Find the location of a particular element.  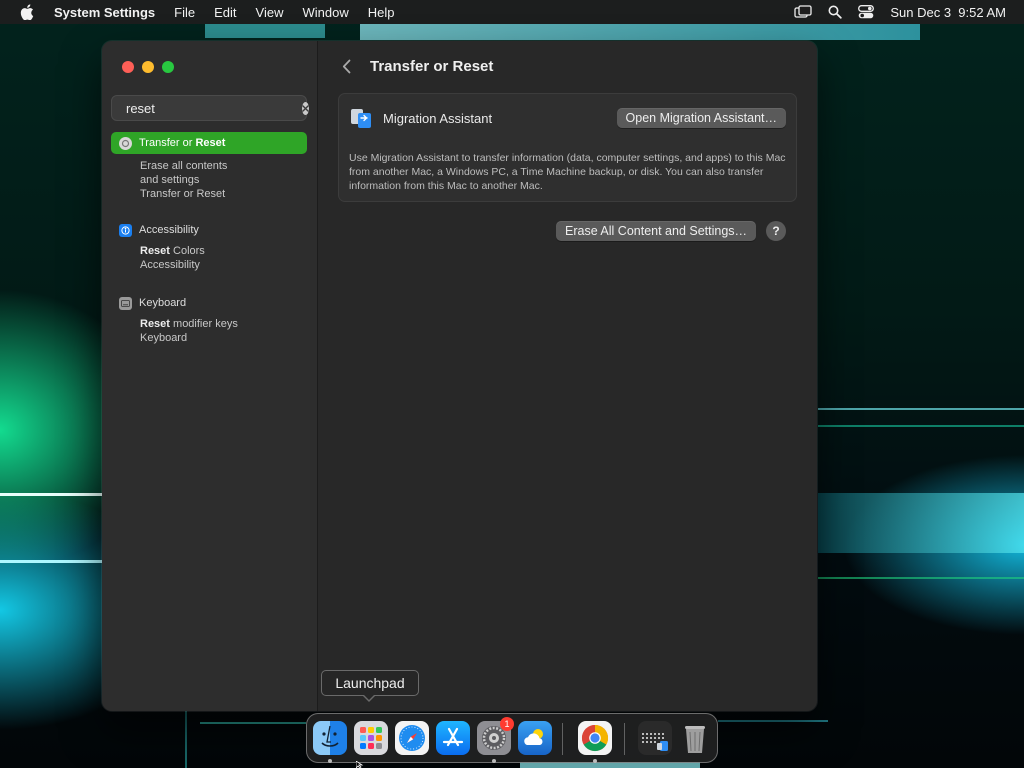

keyboard-icon is located at coordinates (125, 303).